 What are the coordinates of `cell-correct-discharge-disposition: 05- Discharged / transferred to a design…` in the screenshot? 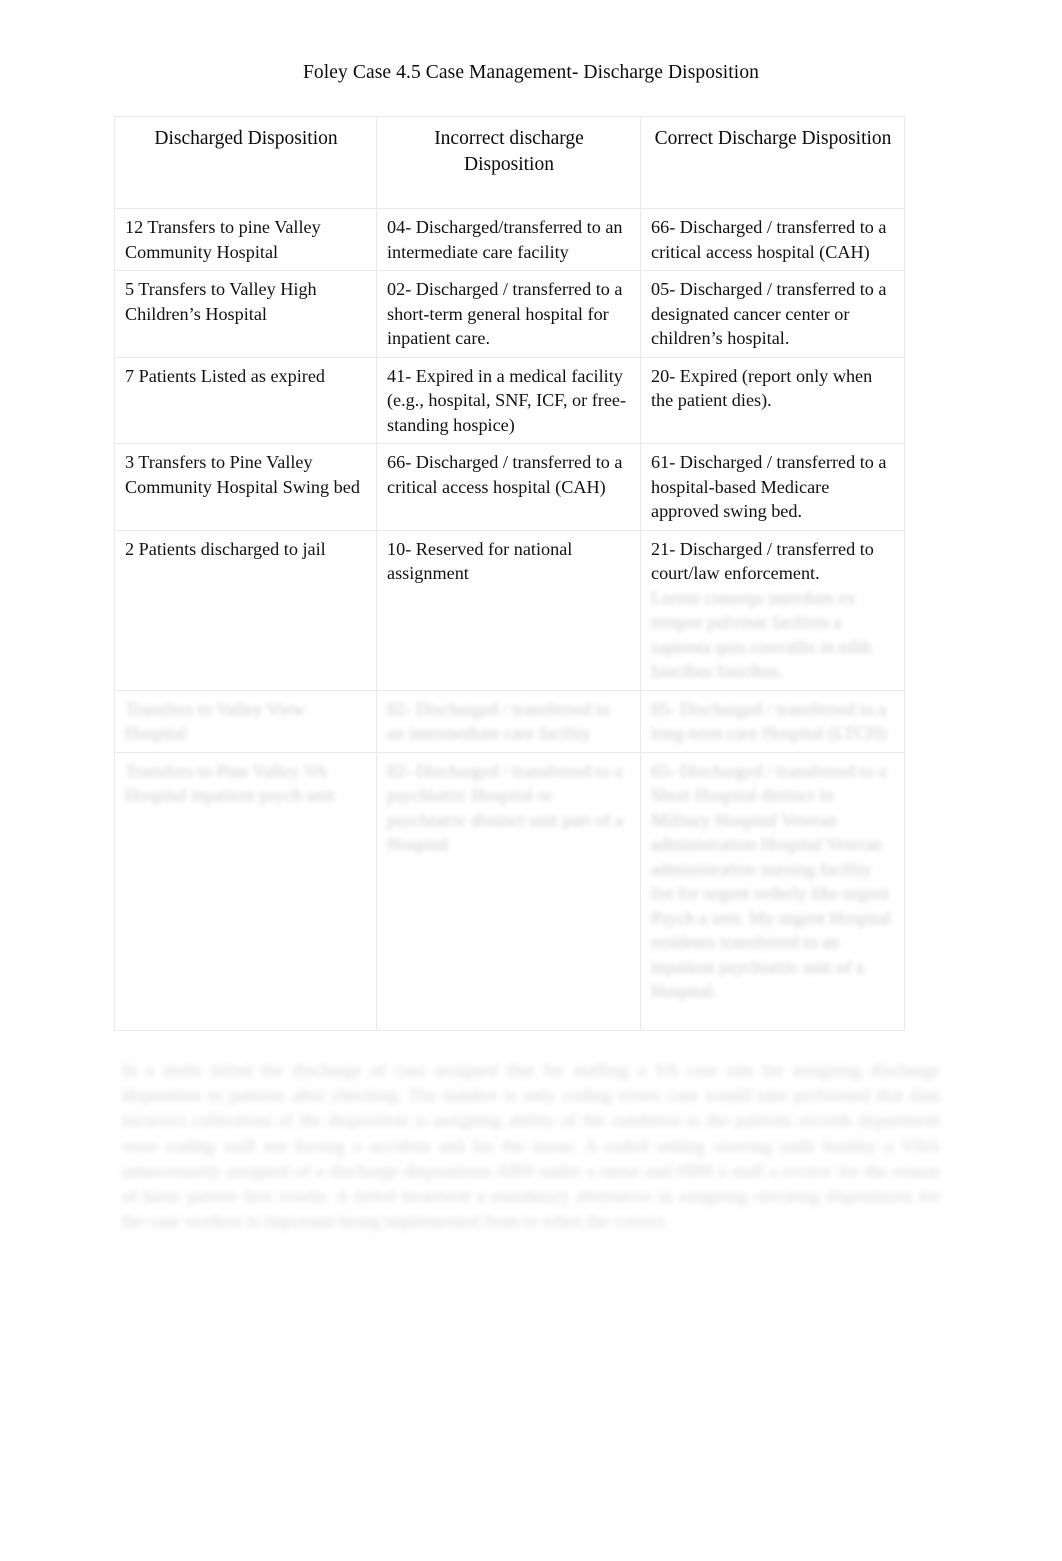 It's located at (772, 314).